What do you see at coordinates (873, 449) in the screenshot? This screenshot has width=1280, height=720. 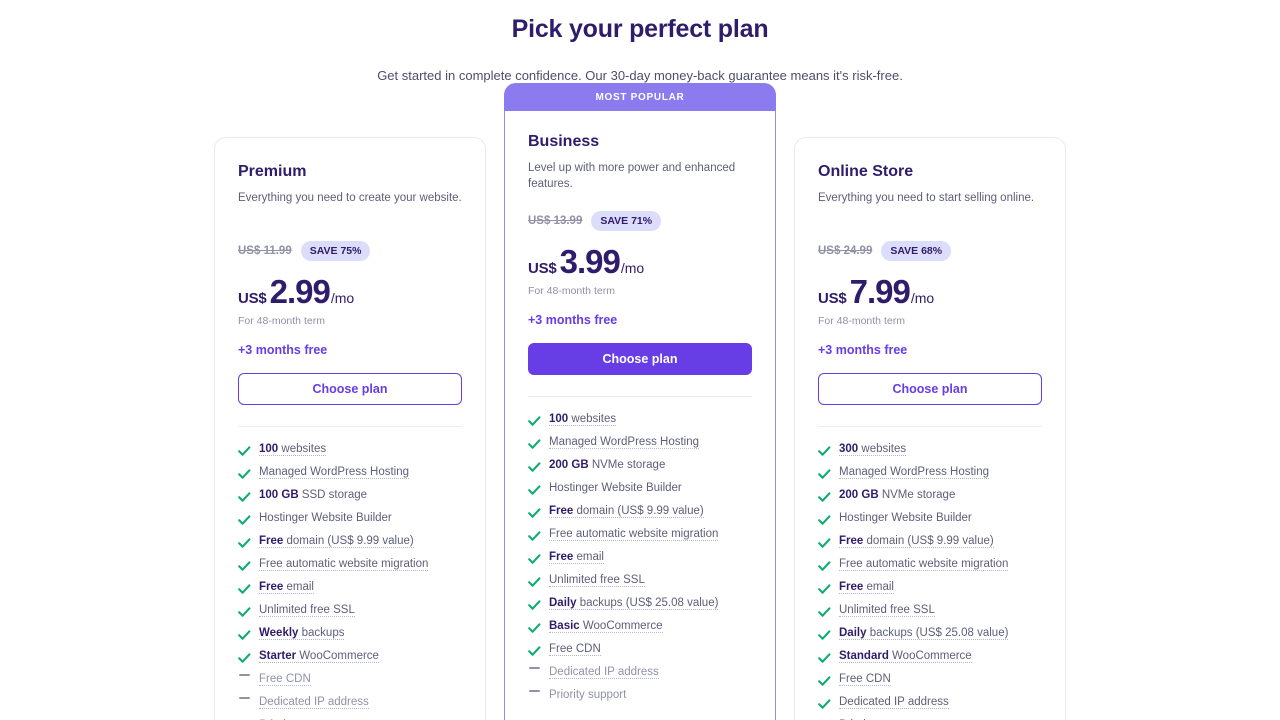 I see `feature-label: 300 websites` at bounding box center [873, 449].